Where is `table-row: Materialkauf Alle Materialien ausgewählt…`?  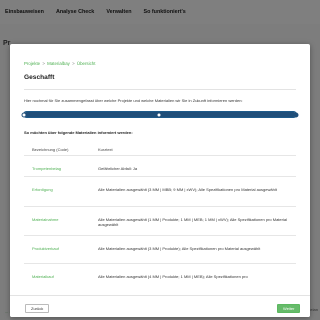
table-row: Materialkauf Alle Materialien ausgewählt… is located at coordinates (160, 277).